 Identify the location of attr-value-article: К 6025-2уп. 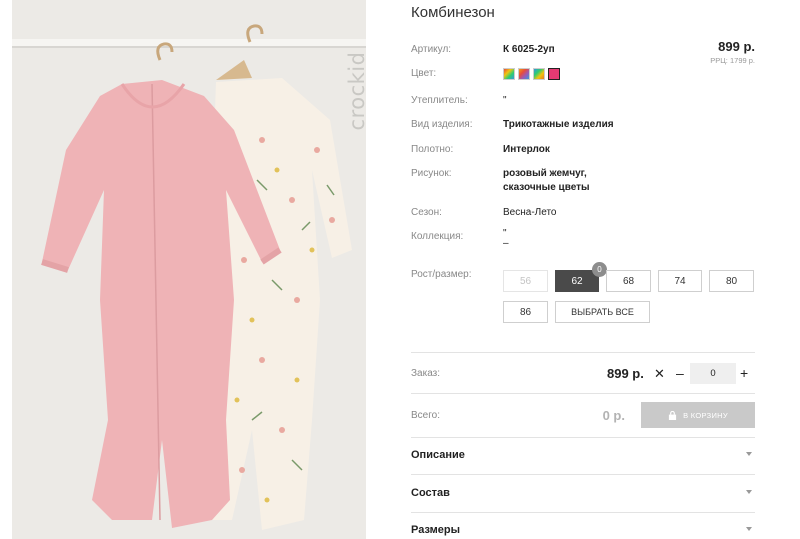
(529, 49).